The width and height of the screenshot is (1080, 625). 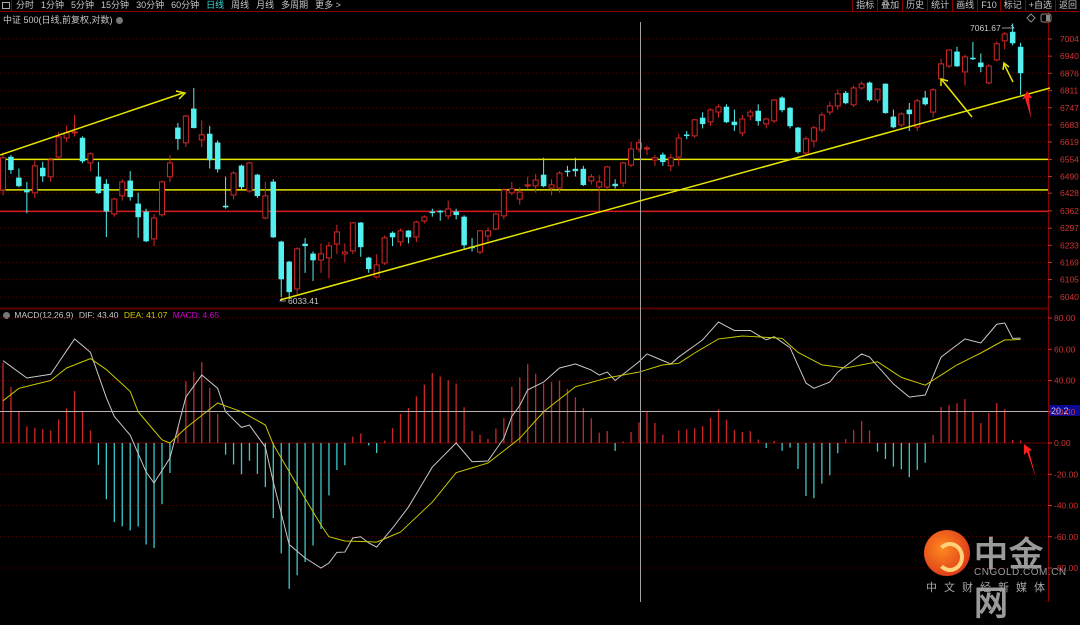 What do you see at coordinates (1030, 461) in the screenshot?
I see `red-arrow-macd-icon` at bounding box center [1030, 461].